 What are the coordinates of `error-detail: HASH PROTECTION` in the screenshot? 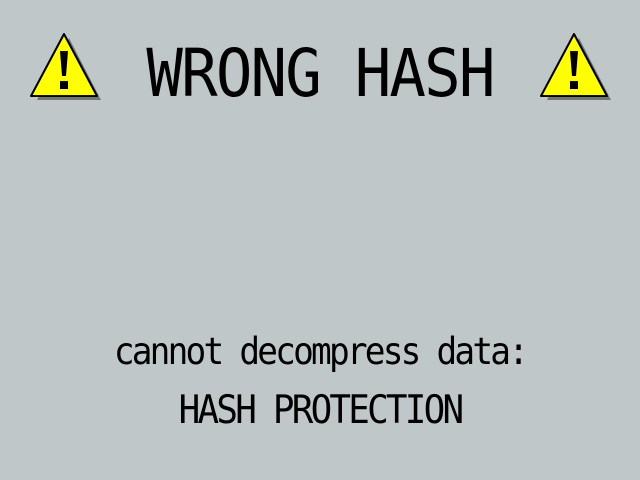 It's located at (321, 410).